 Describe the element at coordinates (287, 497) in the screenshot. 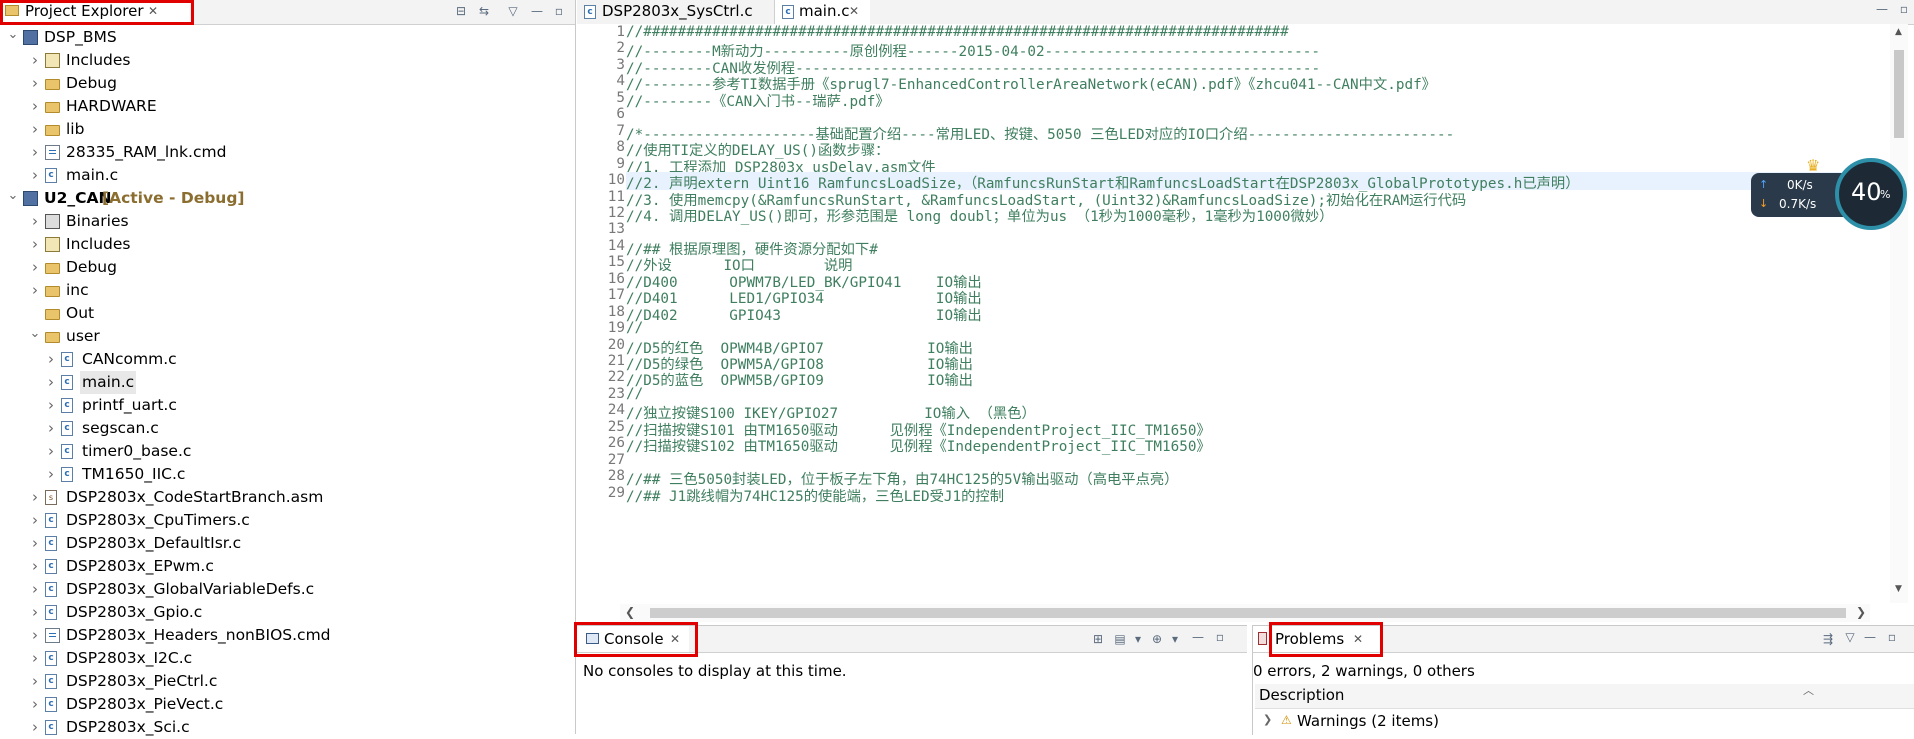

I see `tree-item: › s DSP2803x_CodeStartBranch.asm` at that location.